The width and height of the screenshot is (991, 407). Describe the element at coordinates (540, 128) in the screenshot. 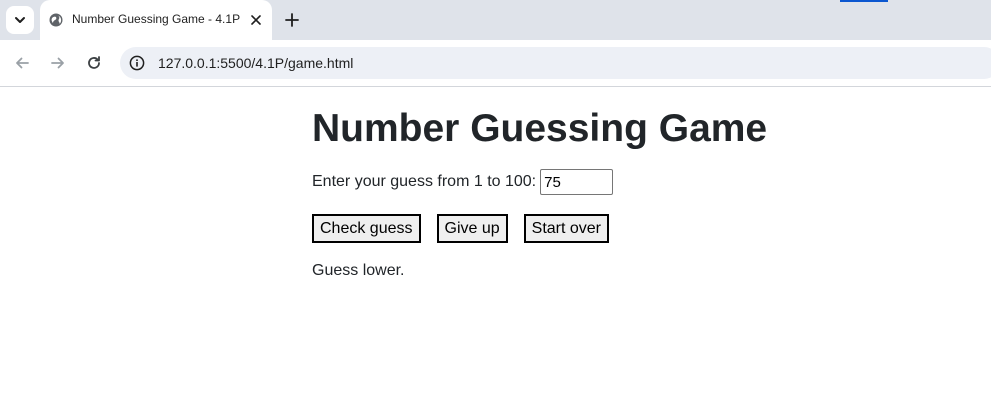

I see `page-title: Number Guessing Game` at that location.